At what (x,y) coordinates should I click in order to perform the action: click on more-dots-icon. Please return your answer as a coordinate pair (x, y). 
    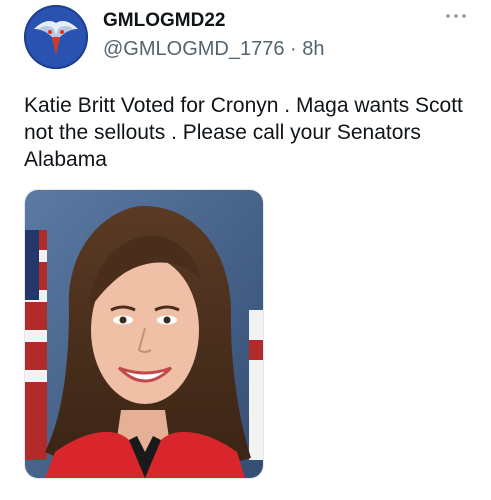
    Looking at the image, I should click on (456, 16).